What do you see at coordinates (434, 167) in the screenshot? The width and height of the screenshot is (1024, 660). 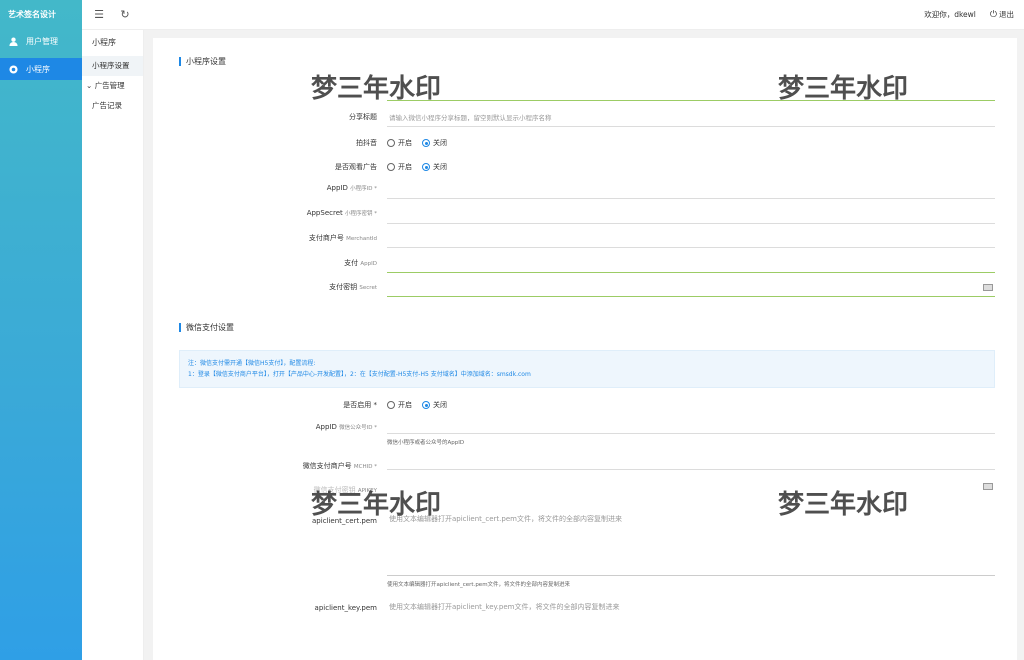 I see `ad-off-radio: 关闭` at bounding box center [434, 167].